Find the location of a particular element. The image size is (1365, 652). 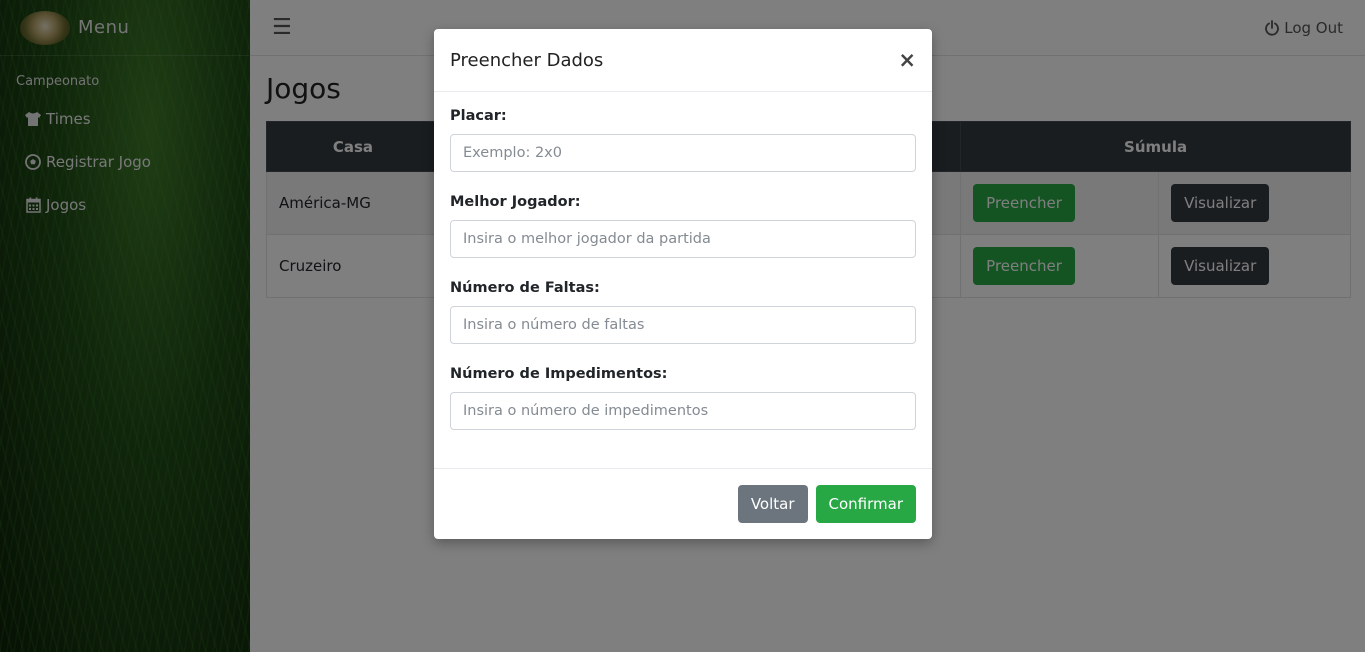

close-icon: × is located at coordinates (907, 60).